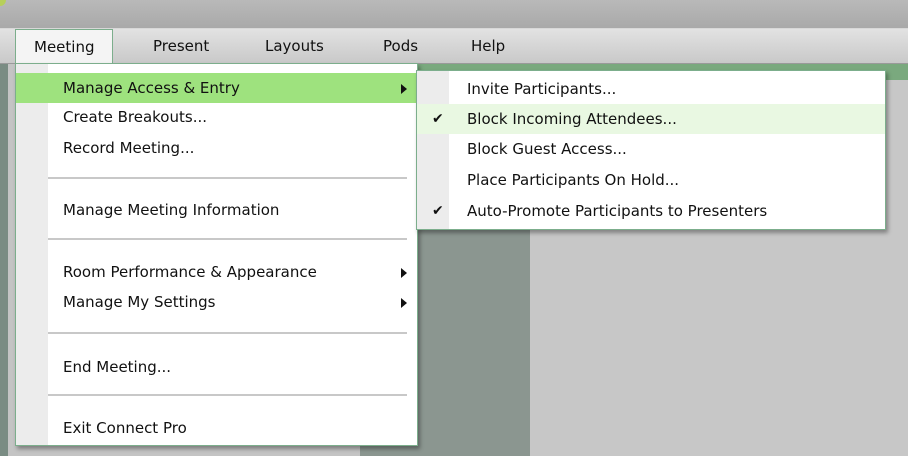 This screenshot has width=908, height=456. What do you see at coordinates (151, 88) in the screenshot?
I see `menu-item-label: Manage Access & Entry` at bounding box center [151, 88].